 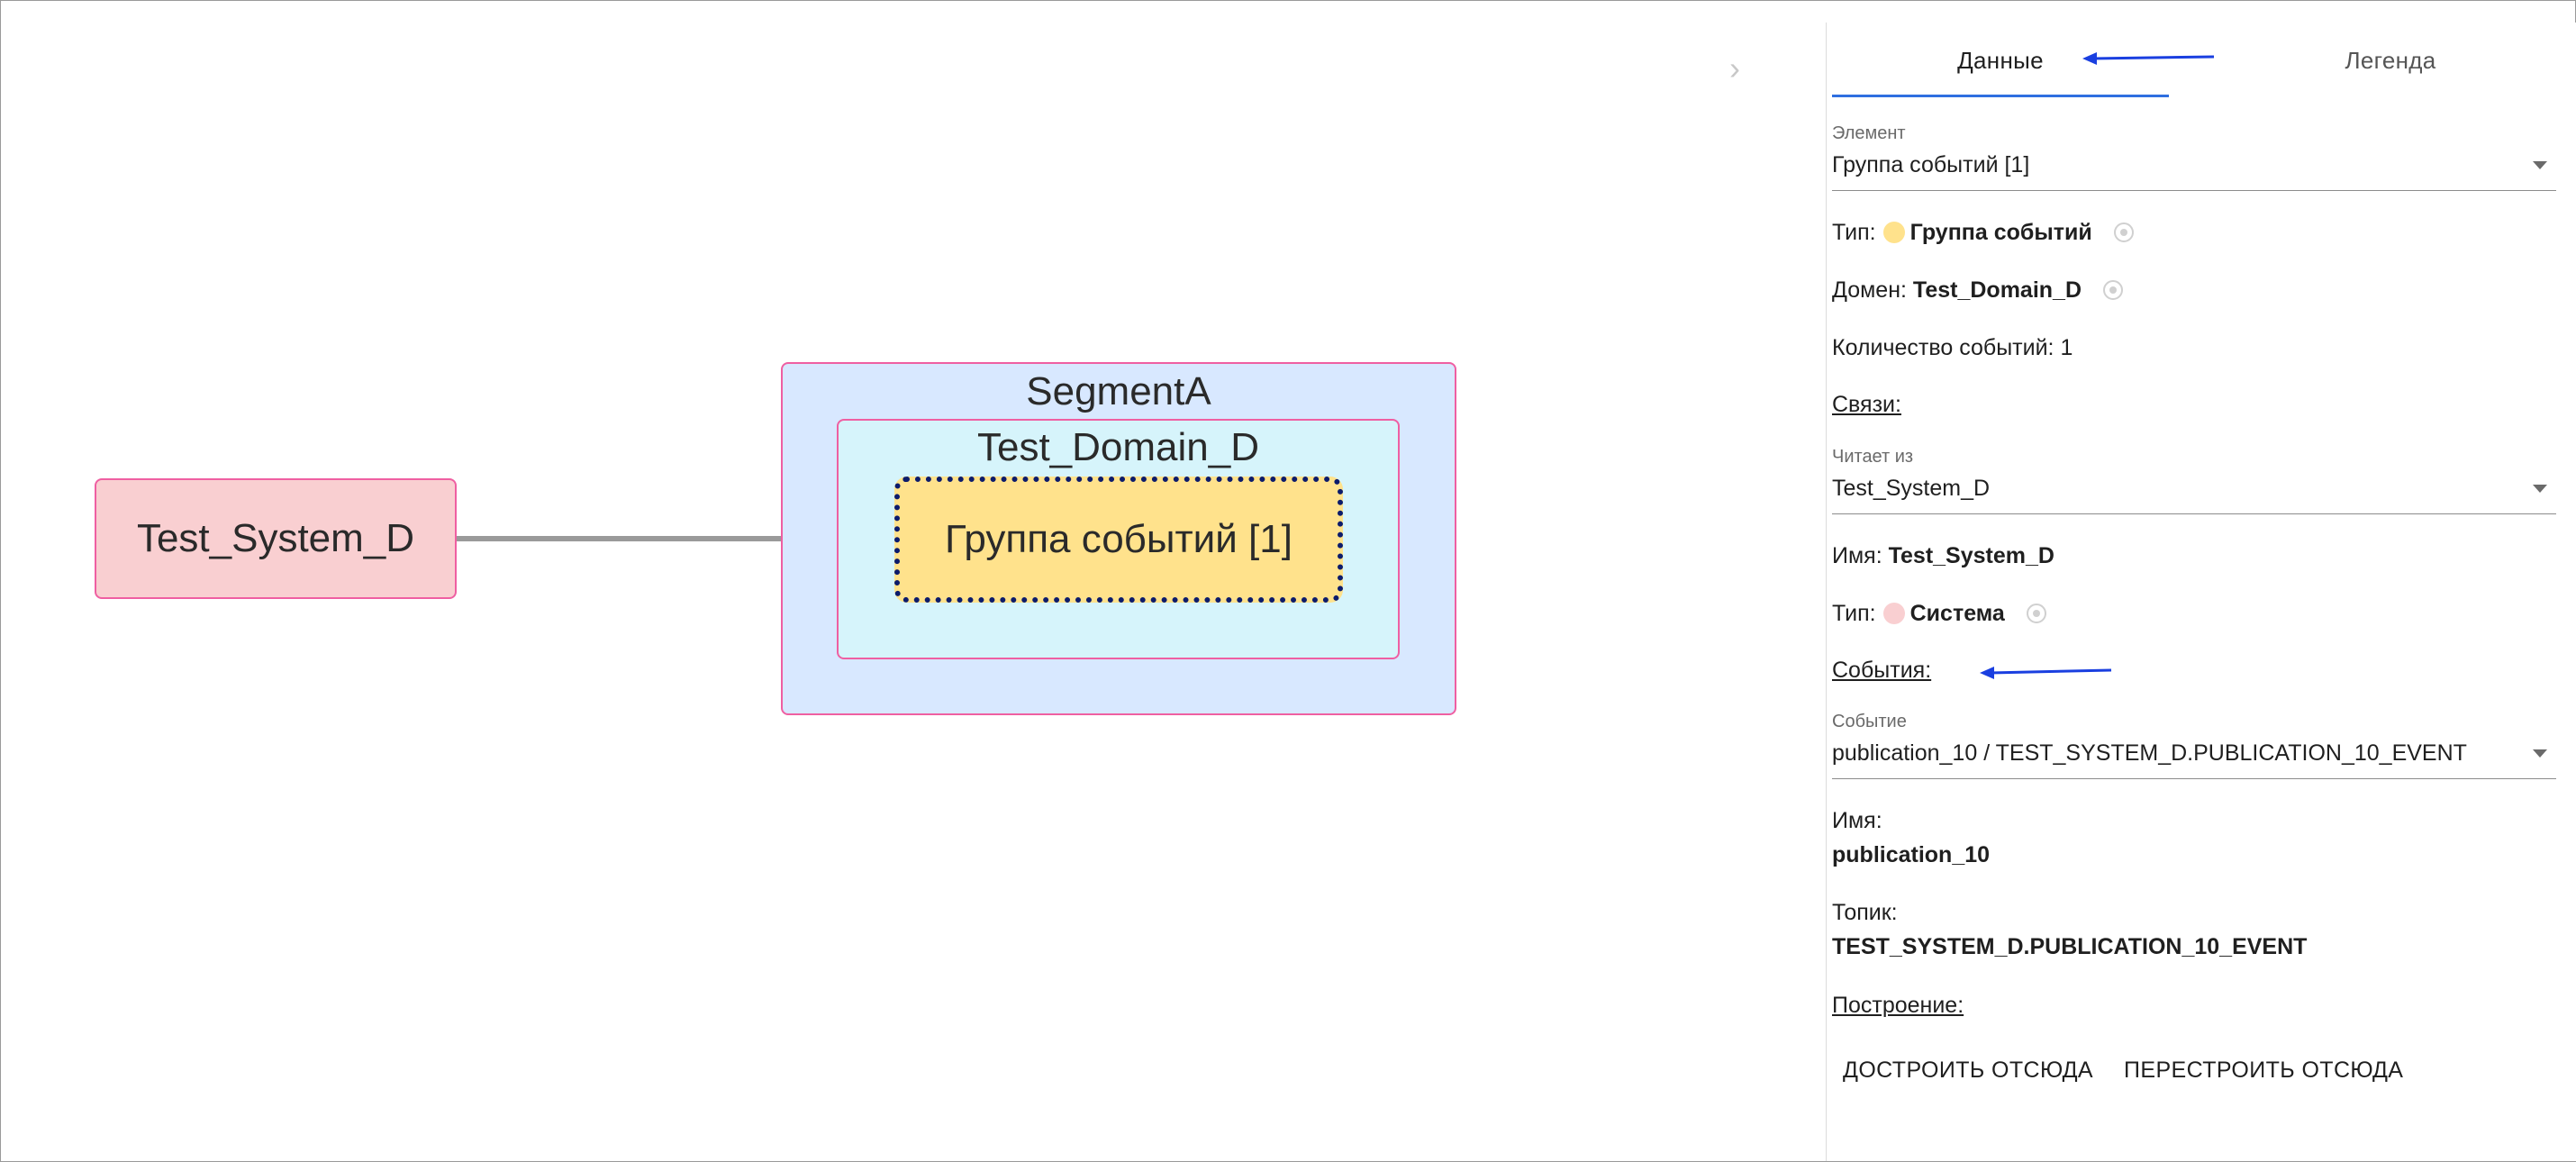 I want to click on system-color-dot-icon, so click(x=1893, y=613).